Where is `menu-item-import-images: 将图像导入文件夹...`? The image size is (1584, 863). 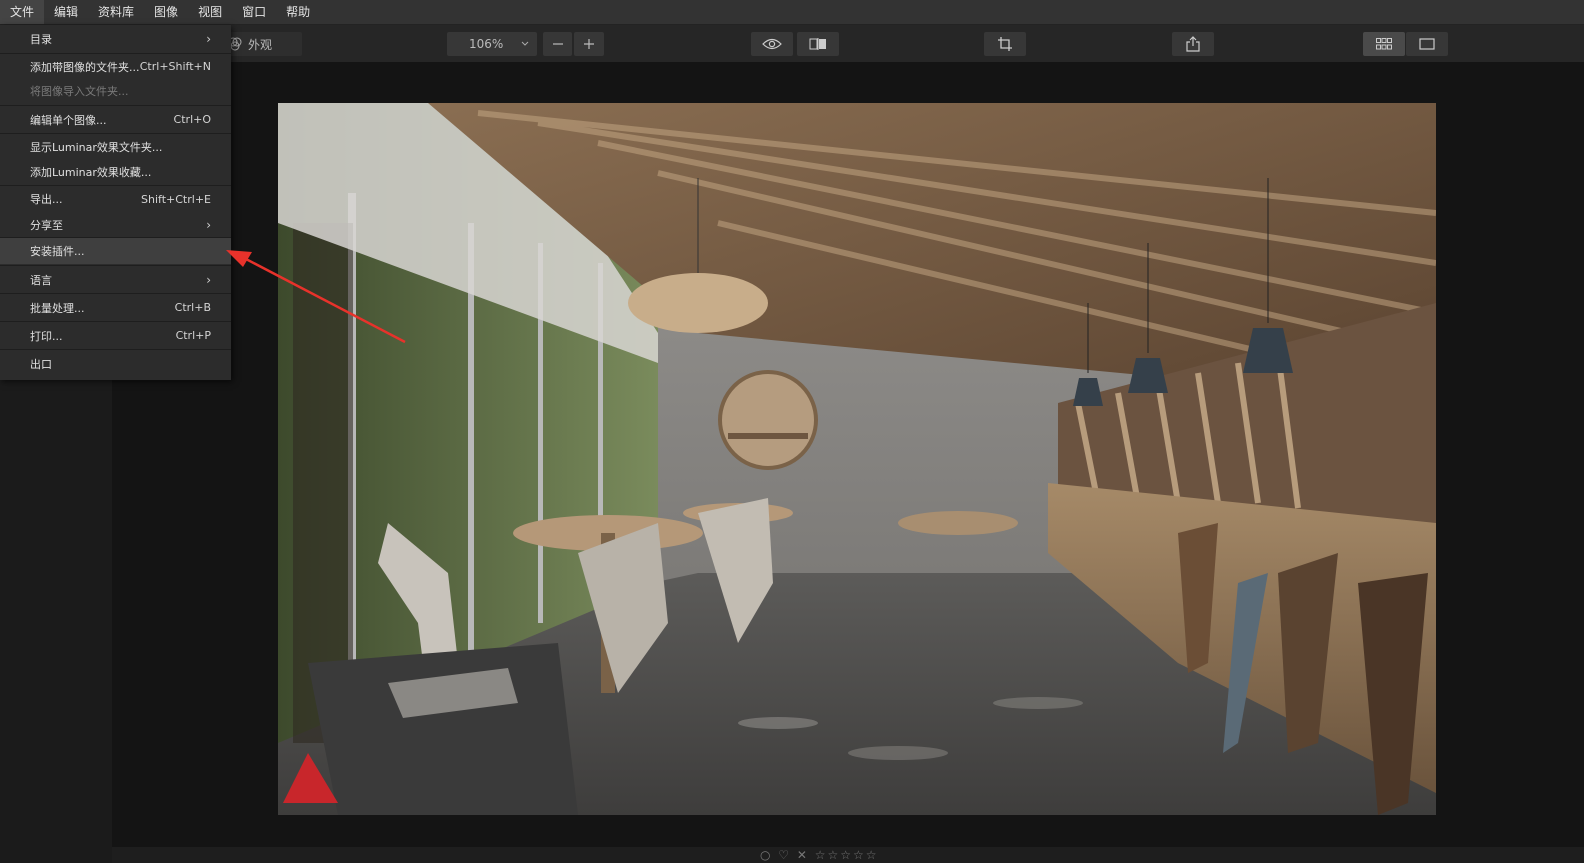
menu-item-import-images: 将图像导入文件夹... is located at coordinates (115, 91).